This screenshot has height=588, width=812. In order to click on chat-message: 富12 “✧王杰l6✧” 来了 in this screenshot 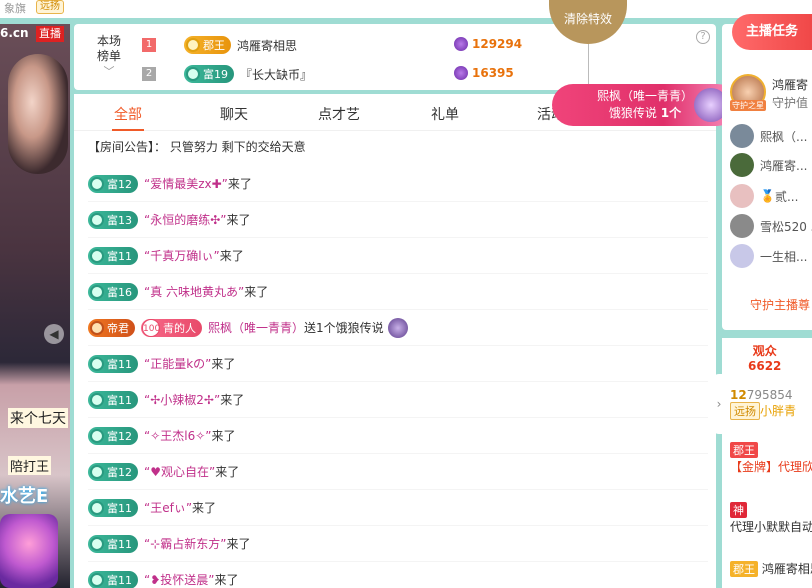, I will do `click(398, 436)`.